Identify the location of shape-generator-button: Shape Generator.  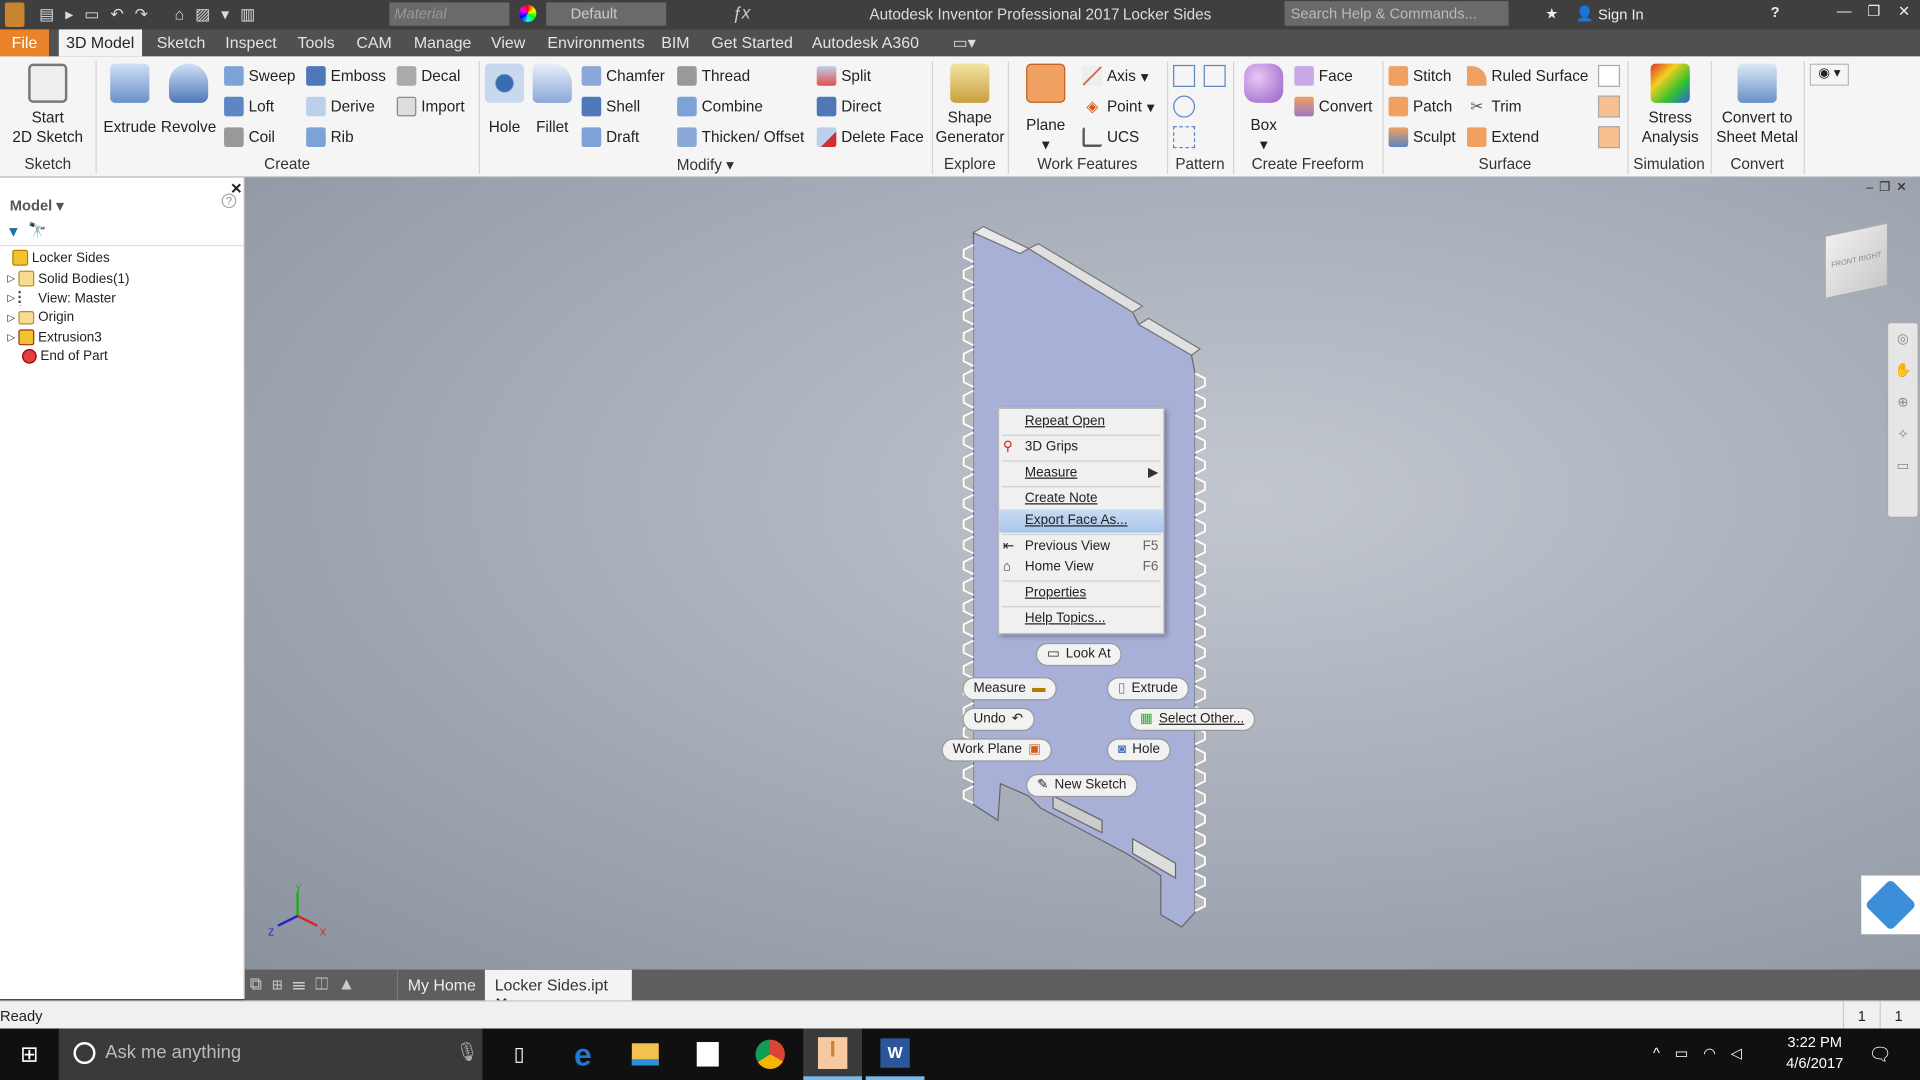
(970, 105).